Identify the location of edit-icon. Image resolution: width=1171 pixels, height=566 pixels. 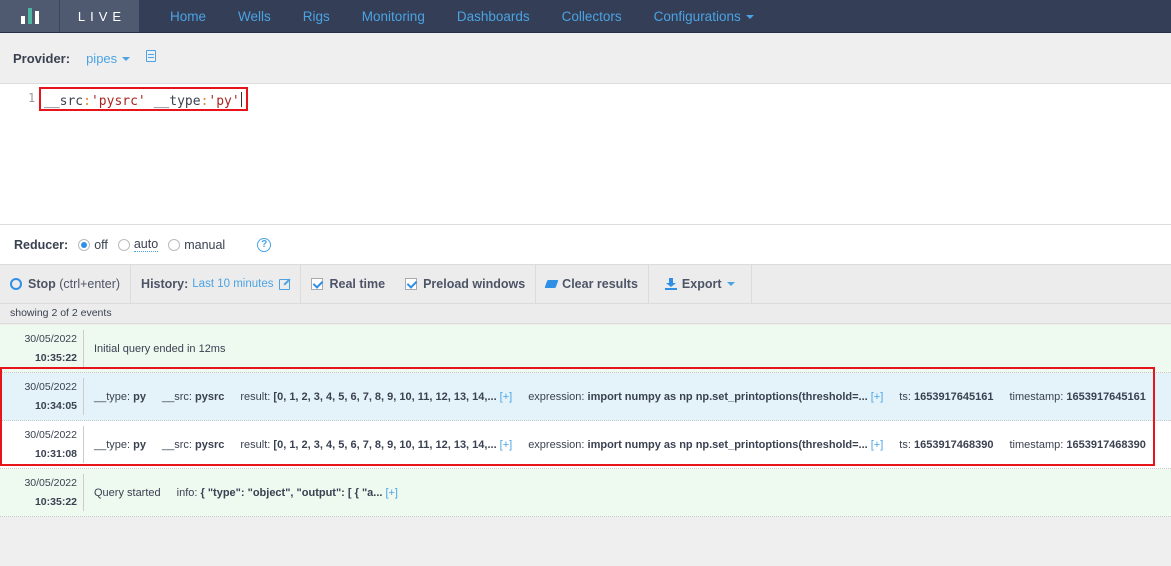
(285, 284).